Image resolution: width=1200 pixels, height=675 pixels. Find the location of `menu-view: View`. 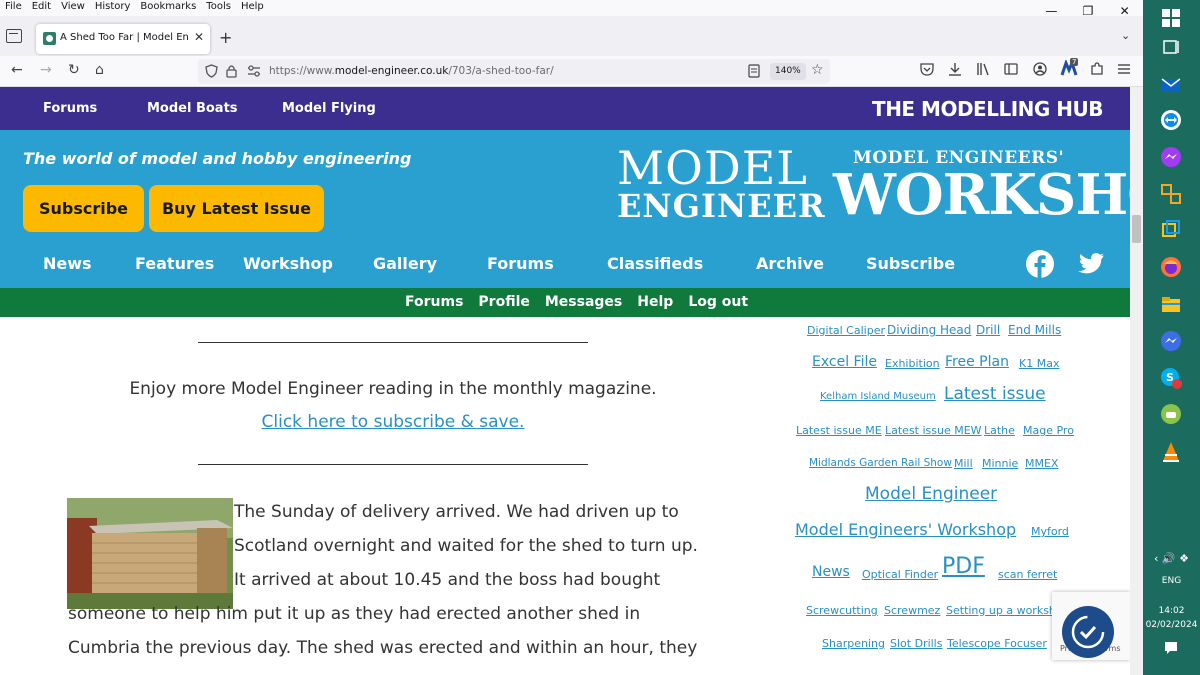

menu-view: View is located at coordinates (73, 6).